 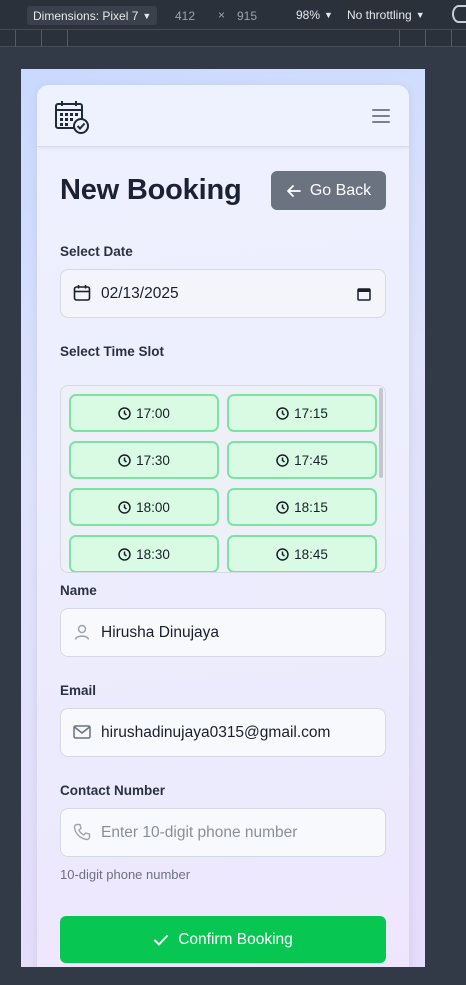 What do you see at coordinates (82, 732) in the screenshot?
I see `mail-icon` at bounding box center [82, 732].